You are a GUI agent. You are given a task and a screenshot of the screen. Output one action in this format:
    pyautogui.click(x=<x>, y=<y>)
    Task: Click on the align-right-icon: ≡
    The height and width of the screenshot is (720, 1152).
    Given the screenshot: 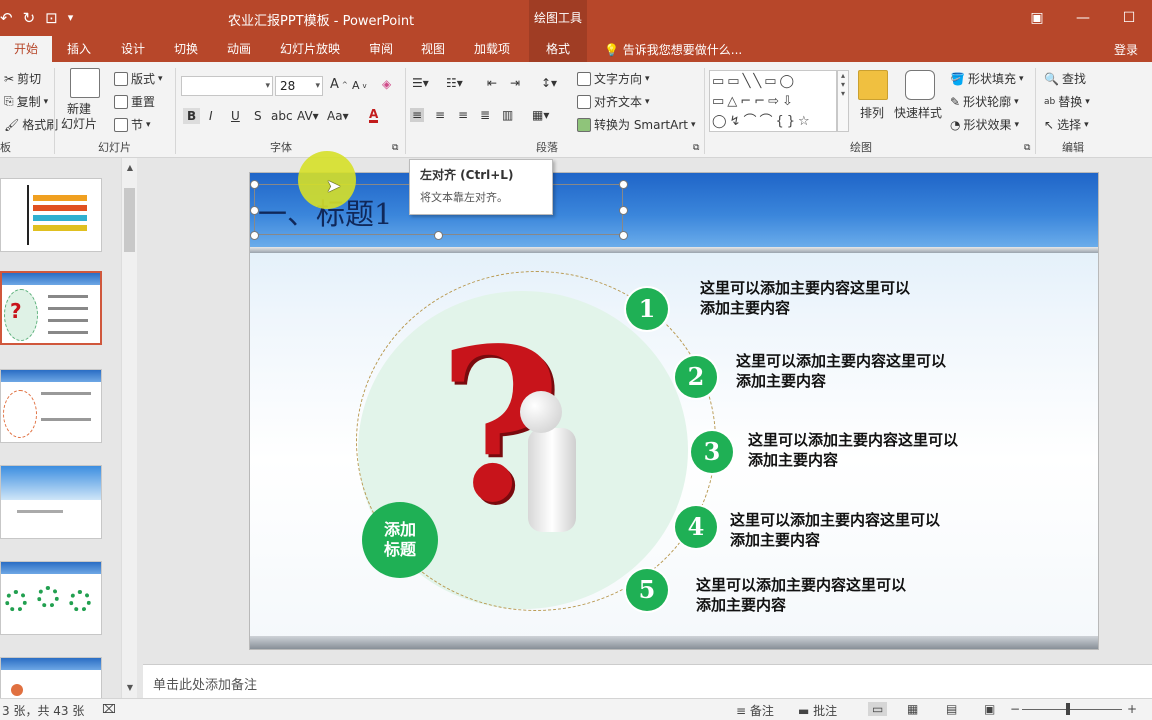 What is the action you would take?
    pyautogui.click(x=463, y=115)
    